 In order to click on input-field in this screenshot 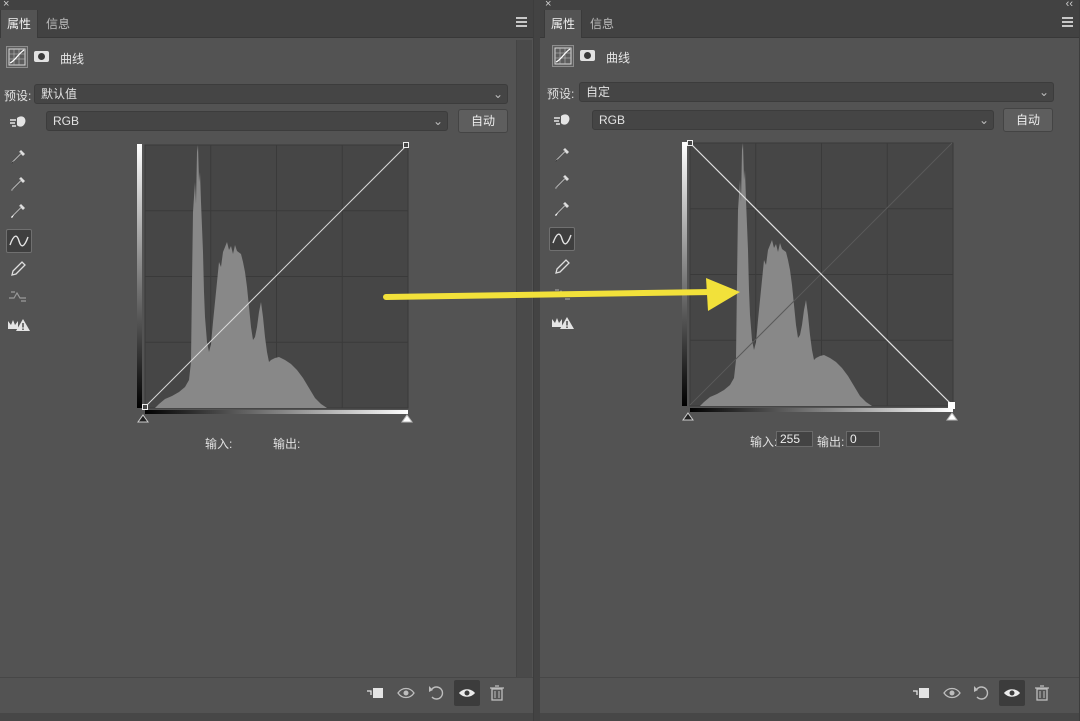, I will do `click(794, 439)`.